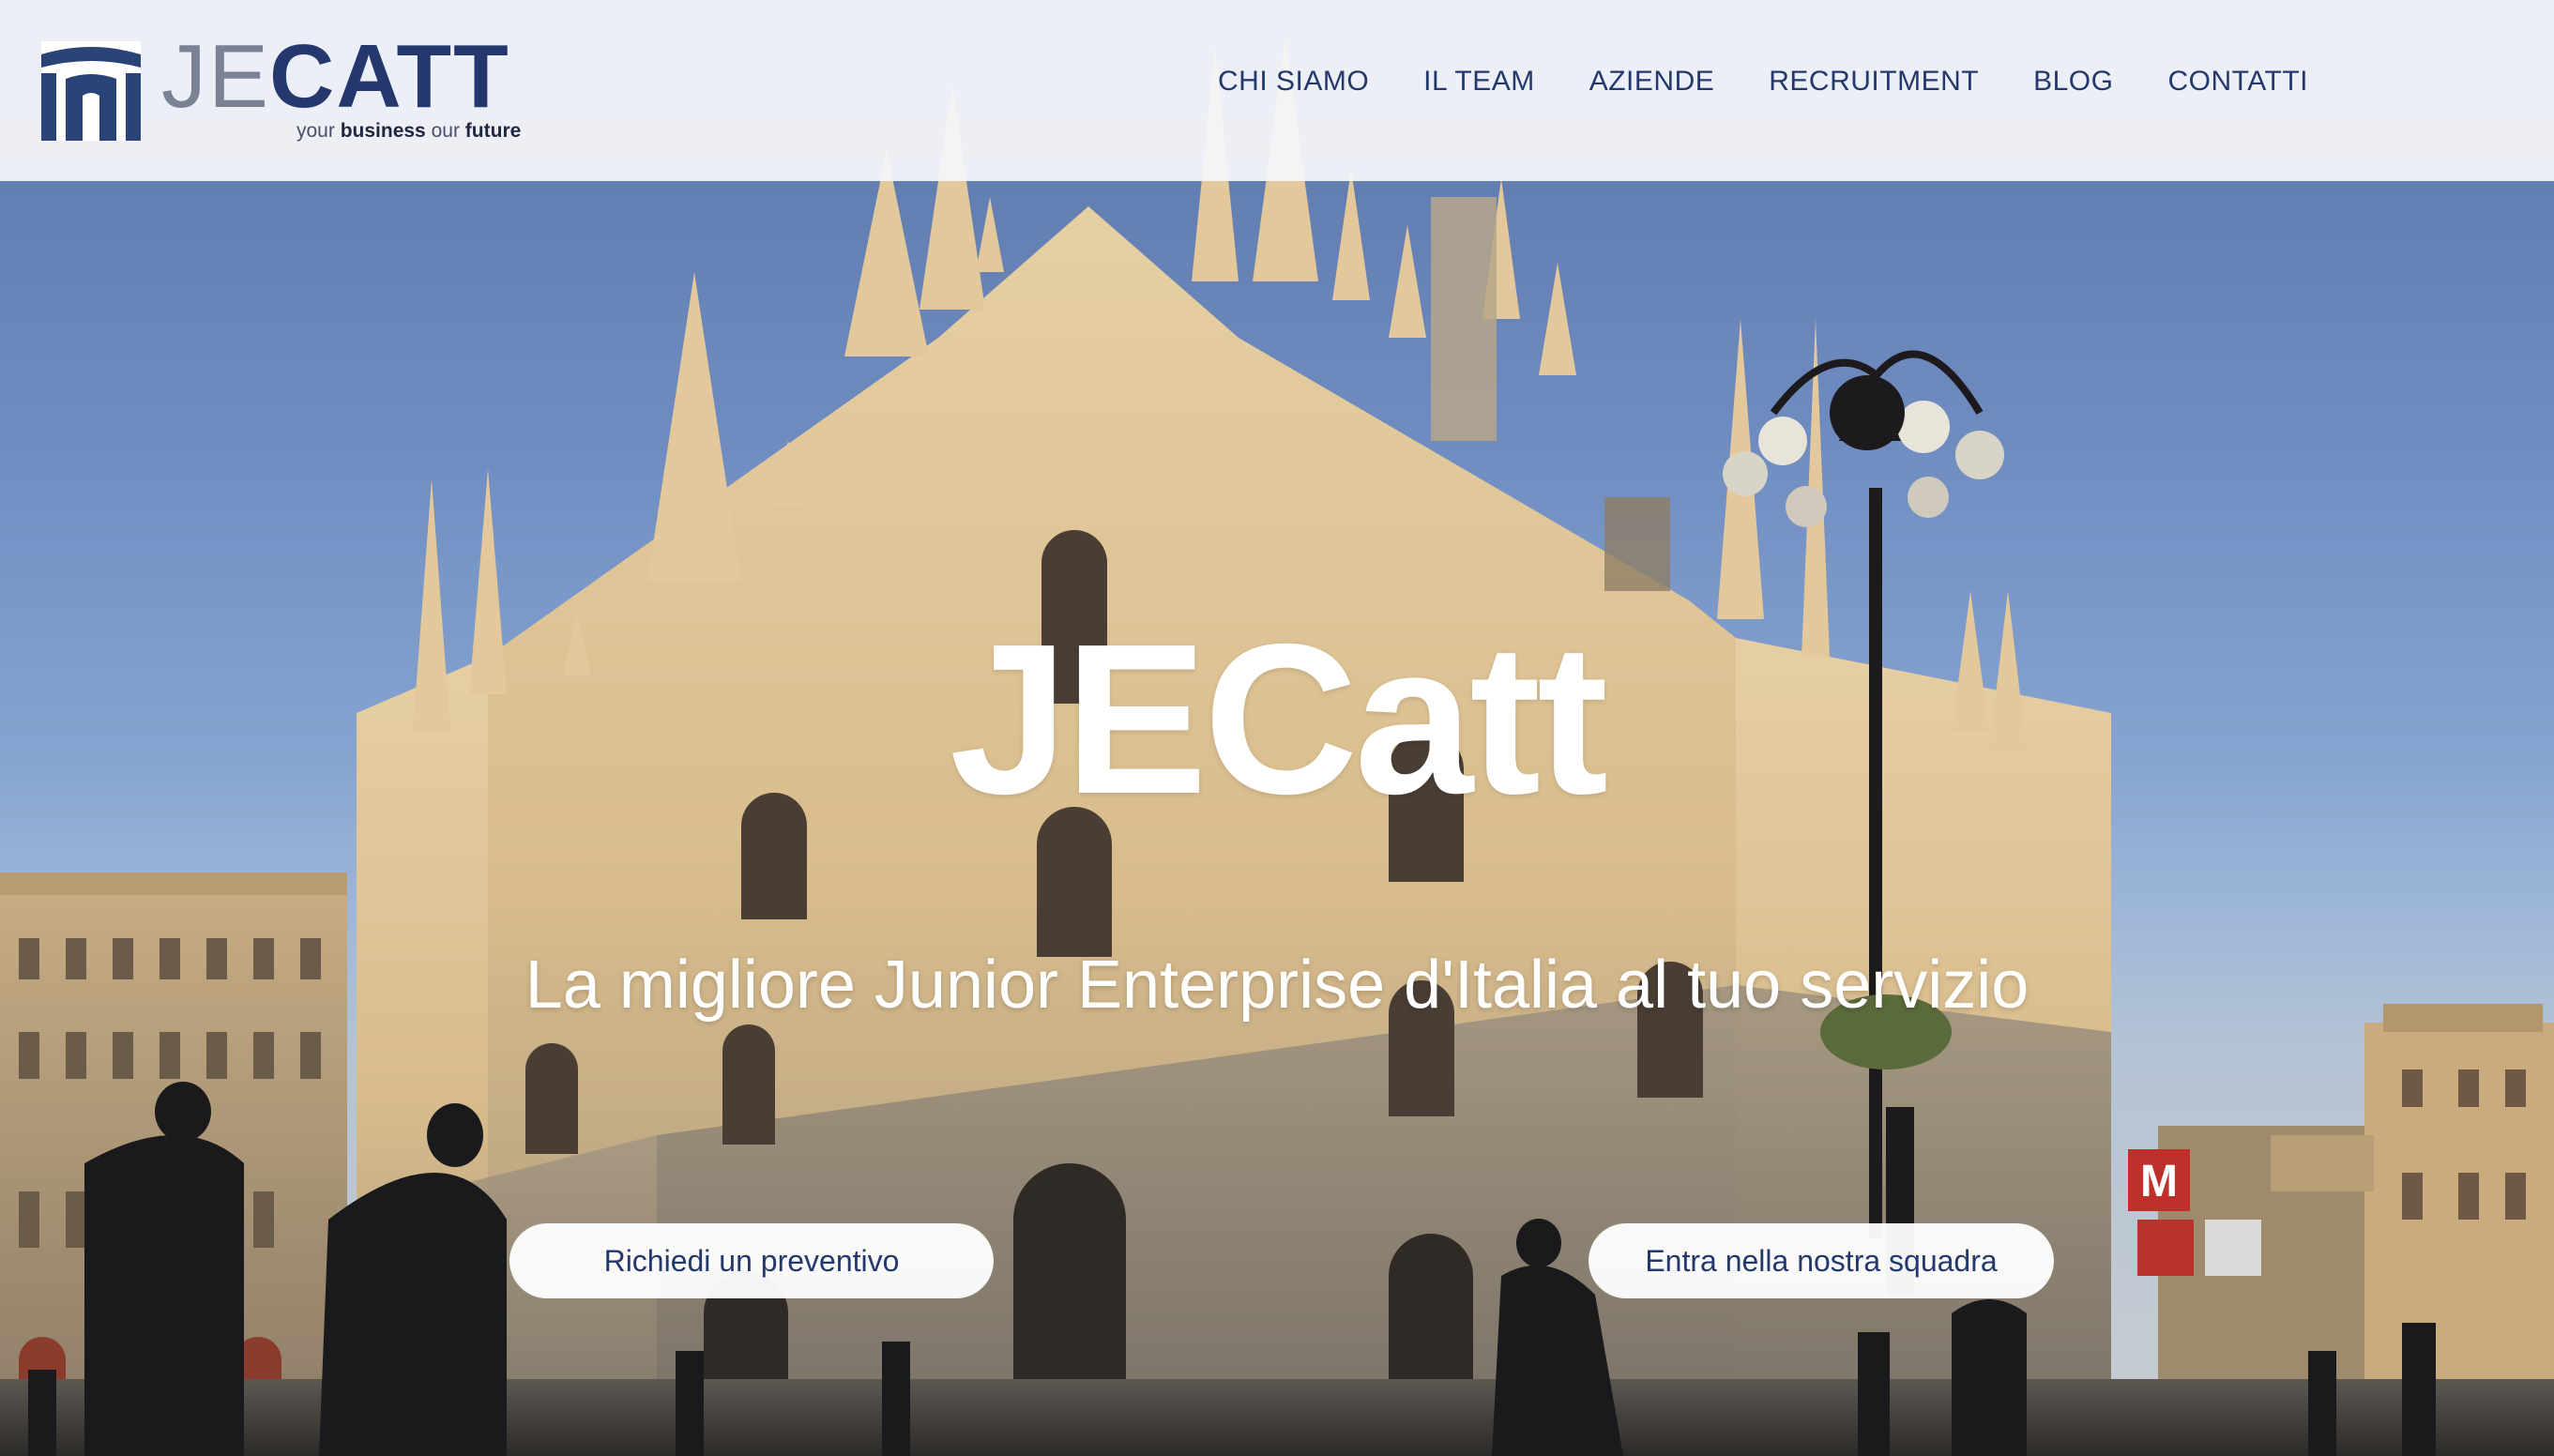  I want to click on logo-wordmark-je: JE, so click(216, 76).